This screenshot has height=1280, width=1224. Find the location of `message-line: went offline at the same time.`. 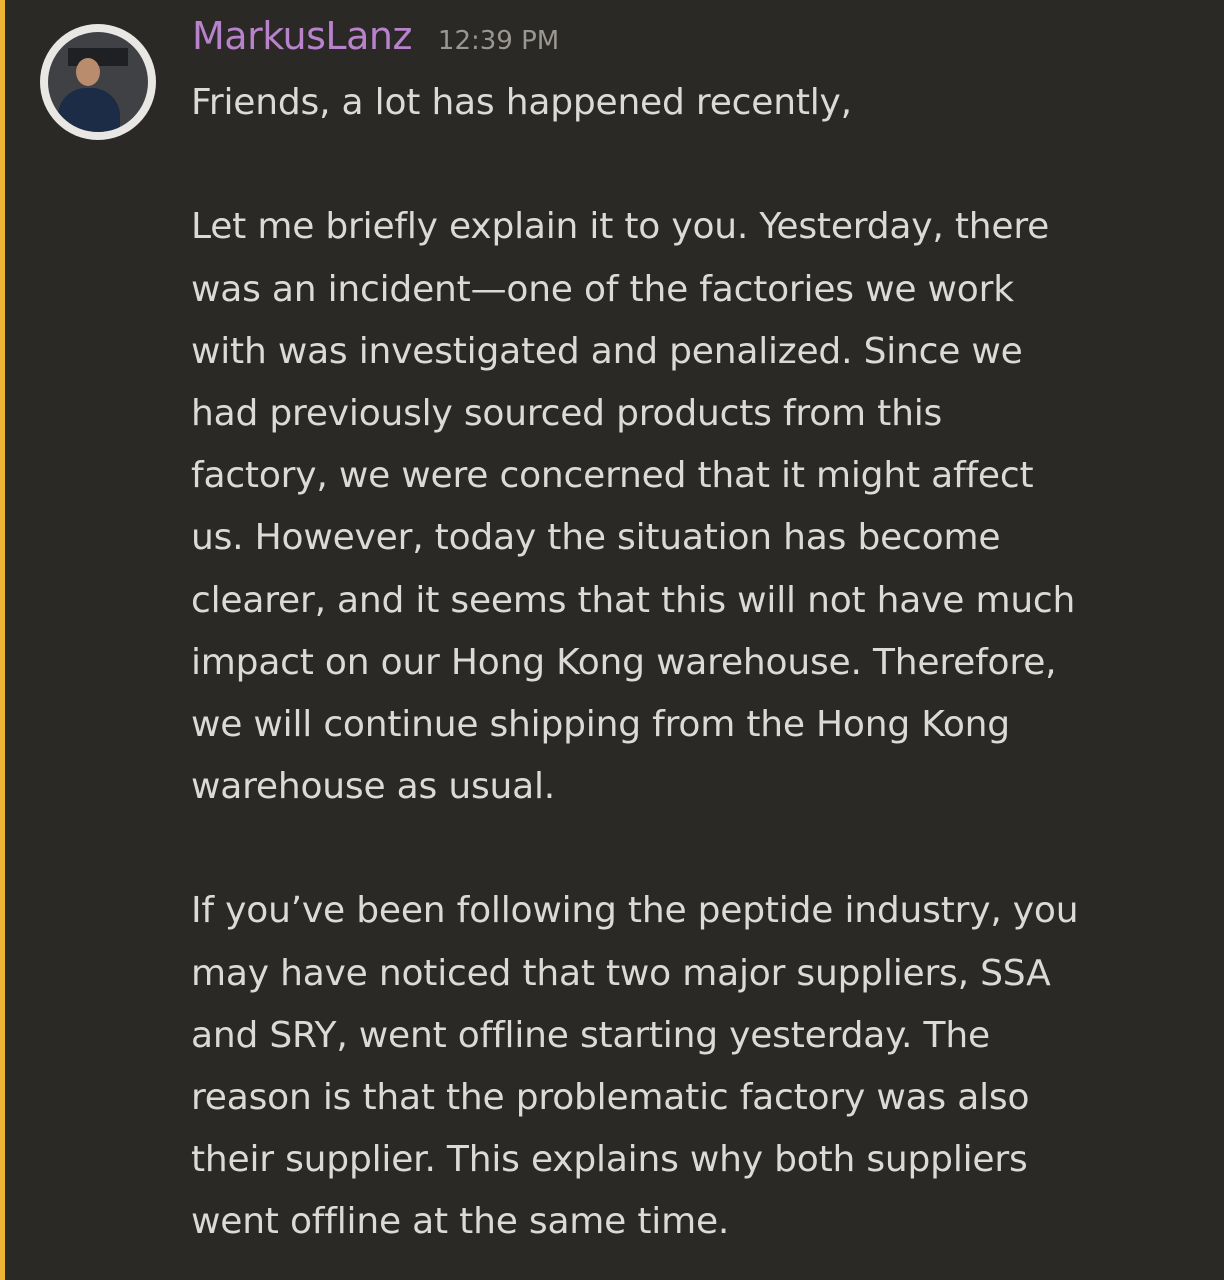

message-line: went offline at the same time. is located at coordinates (460, 1222).